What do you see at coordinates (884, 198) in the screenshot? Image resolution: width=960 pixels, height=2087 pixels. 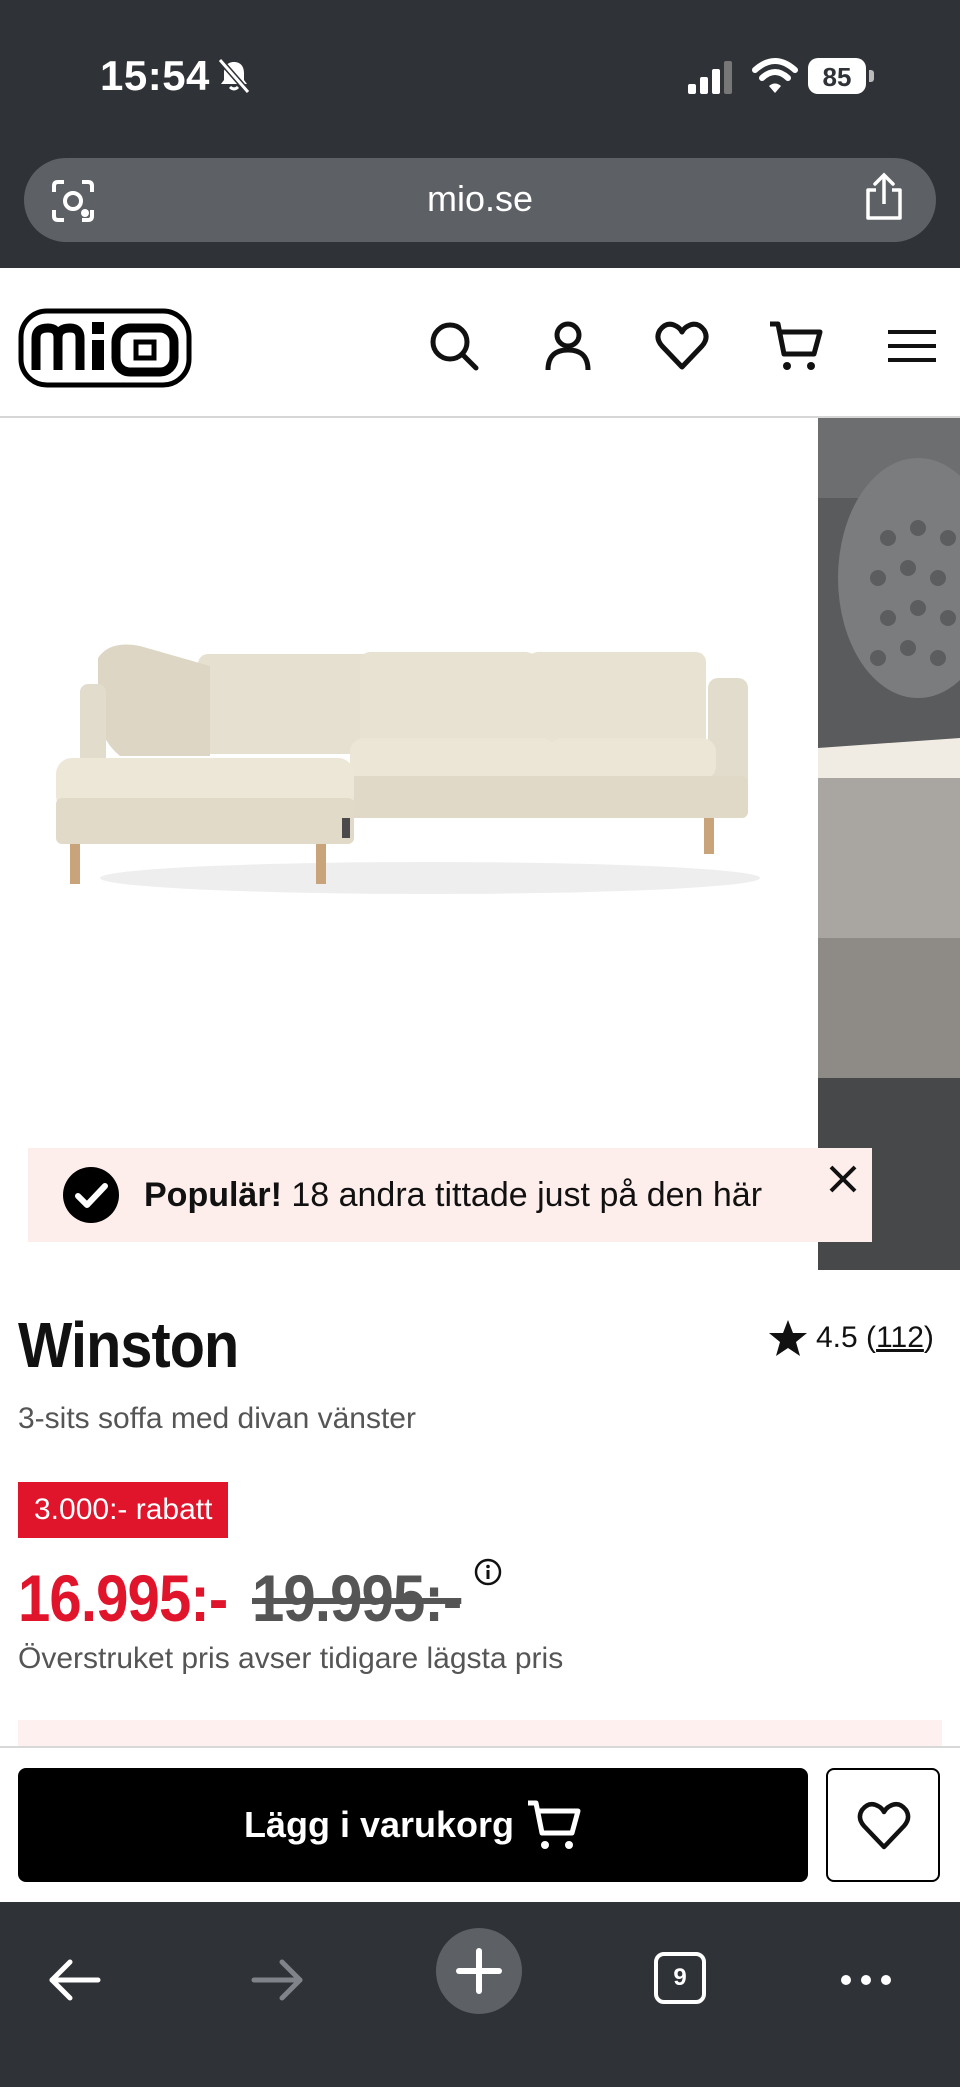 I see `share-icon` at bounding box center [884, 198].